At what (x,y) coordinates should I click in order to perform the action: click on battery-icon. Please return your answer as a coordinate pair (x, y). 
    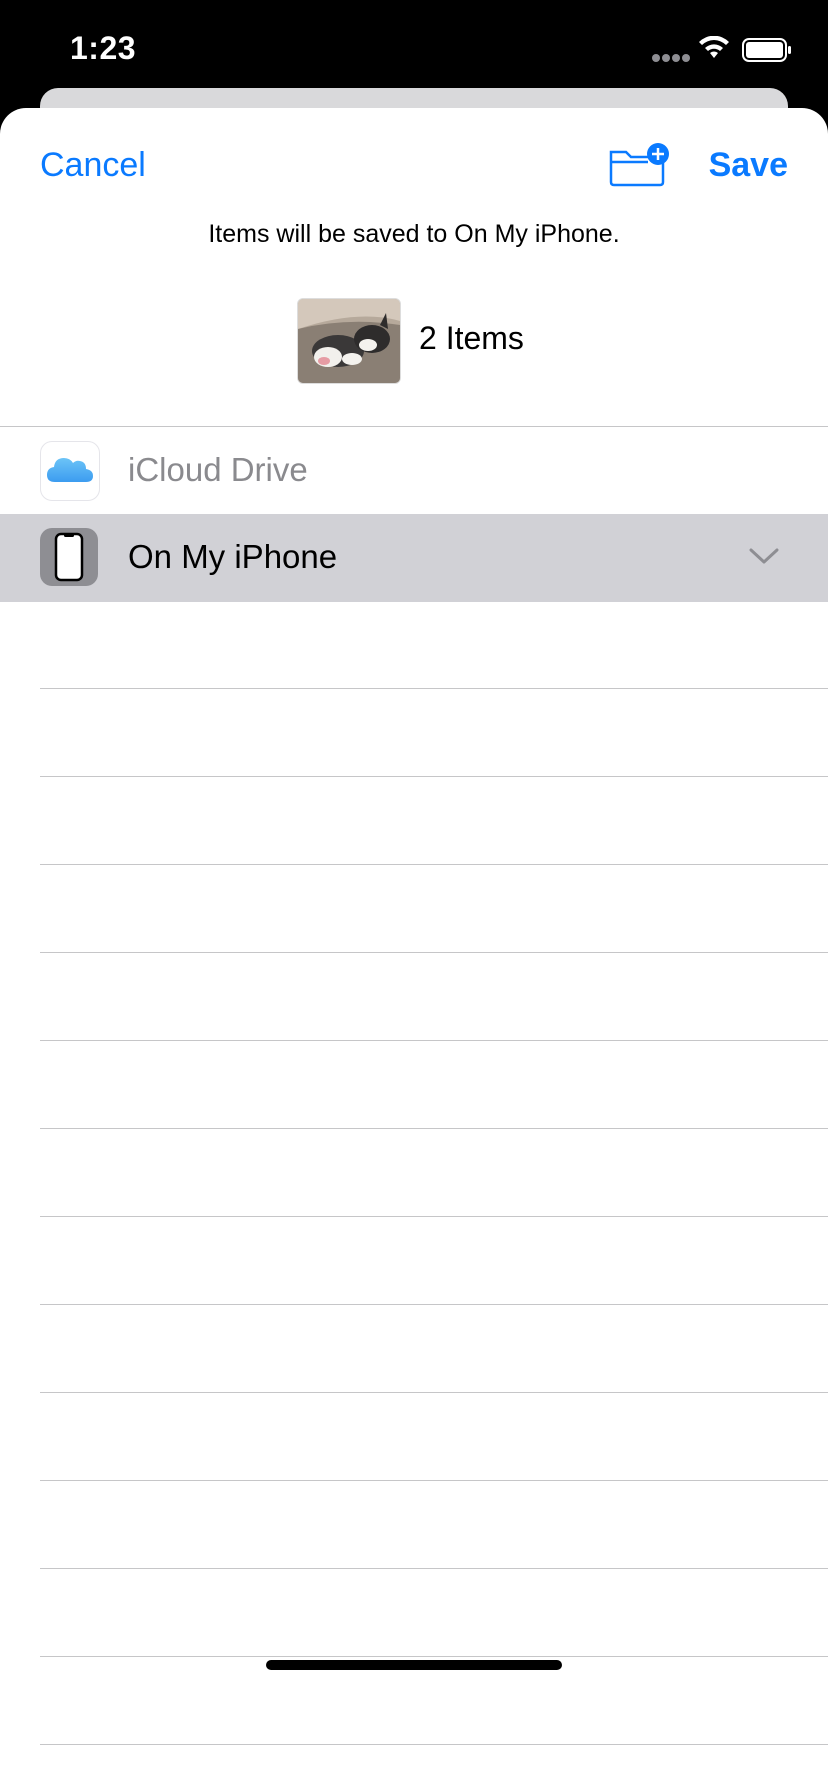
    Looking at the image, I should click on (766, 50).